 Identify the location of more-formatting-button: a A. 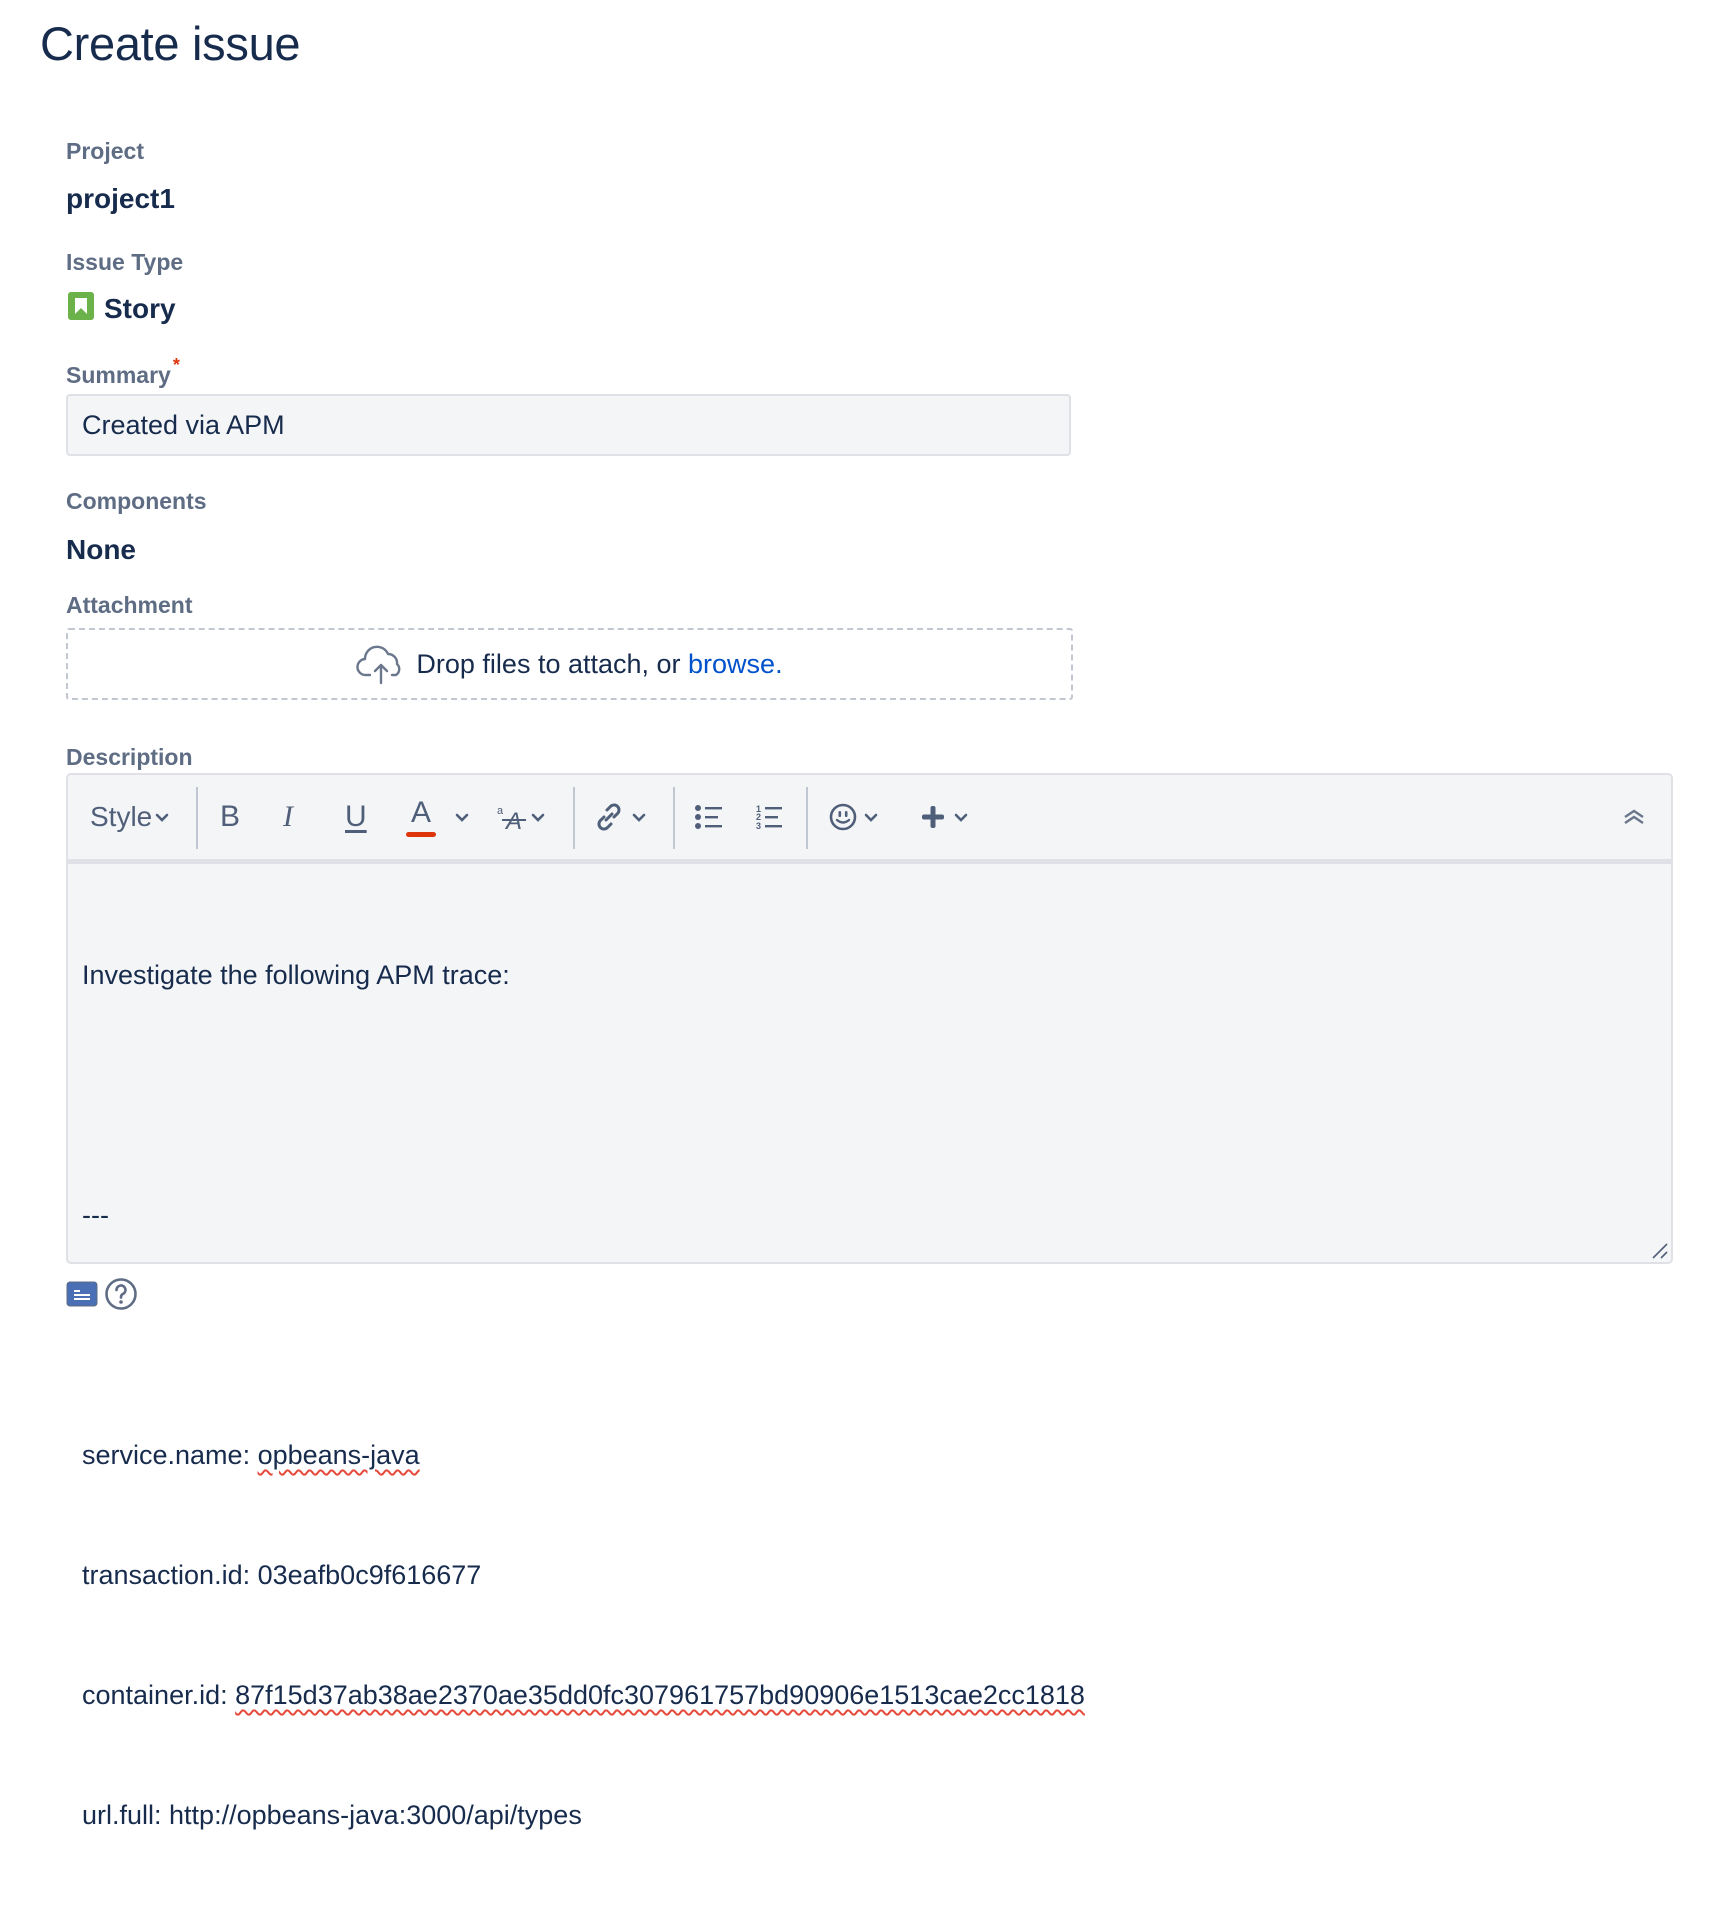
(521, 817).